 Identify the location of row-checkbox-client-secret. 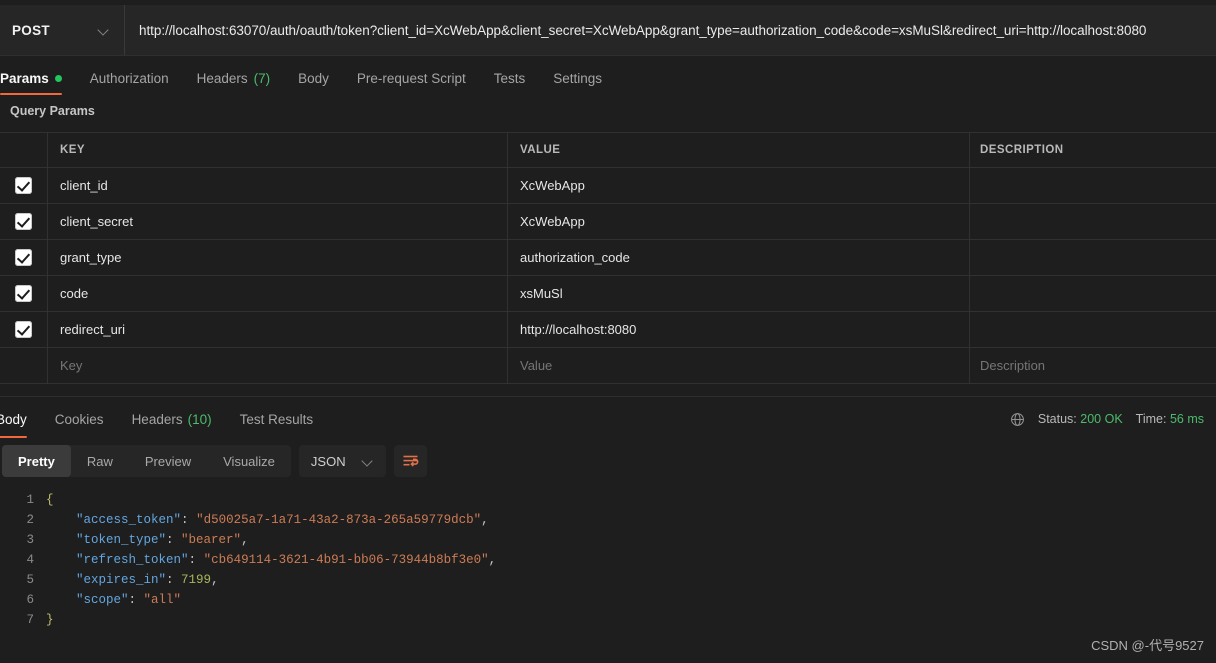
(23, 221).